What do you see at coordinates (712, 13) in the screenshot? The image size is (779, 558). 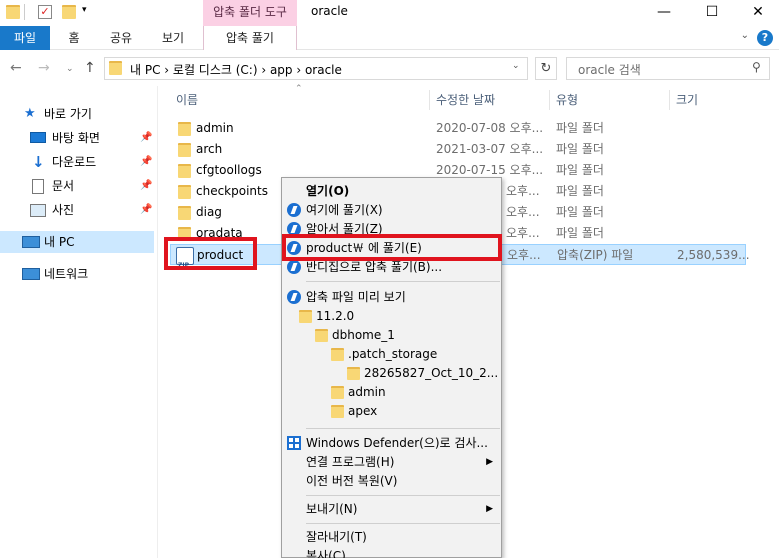 I see `maximize-button: ☐` at bounding box center [712, 13].